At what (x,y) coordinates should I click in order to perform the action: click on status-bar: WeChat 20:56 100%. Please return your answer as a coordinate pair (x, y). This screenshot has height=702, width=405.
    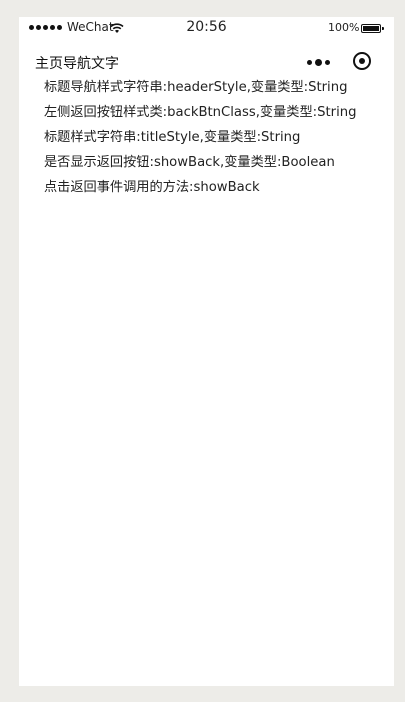
    Looking at the image, I should click on (206, 28).